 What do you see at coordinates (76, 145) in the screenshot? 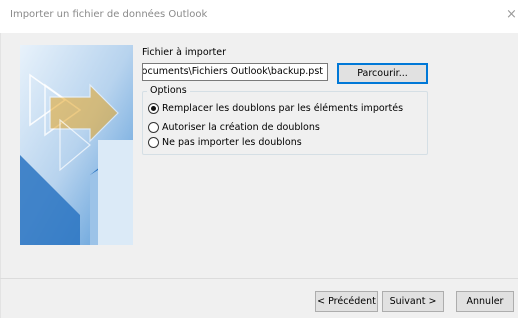
I see `import-wizard-illustration-icon` at bounding box center [76, 145].